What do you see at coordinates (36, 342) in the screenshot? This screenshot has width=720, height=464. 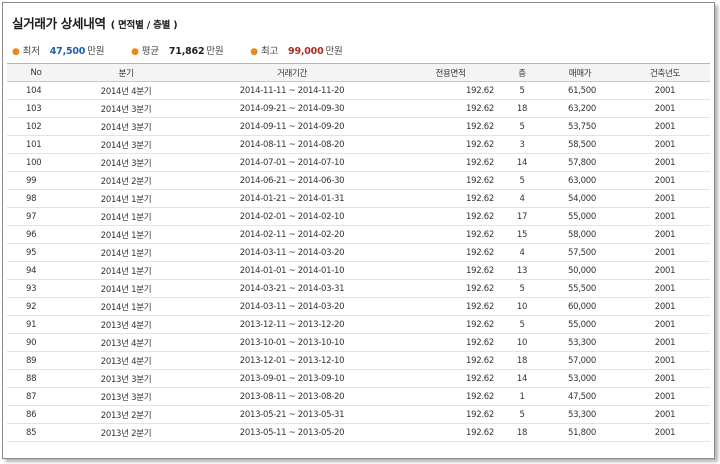 I see `cell-no: 90` at bounding box center [36, 342].